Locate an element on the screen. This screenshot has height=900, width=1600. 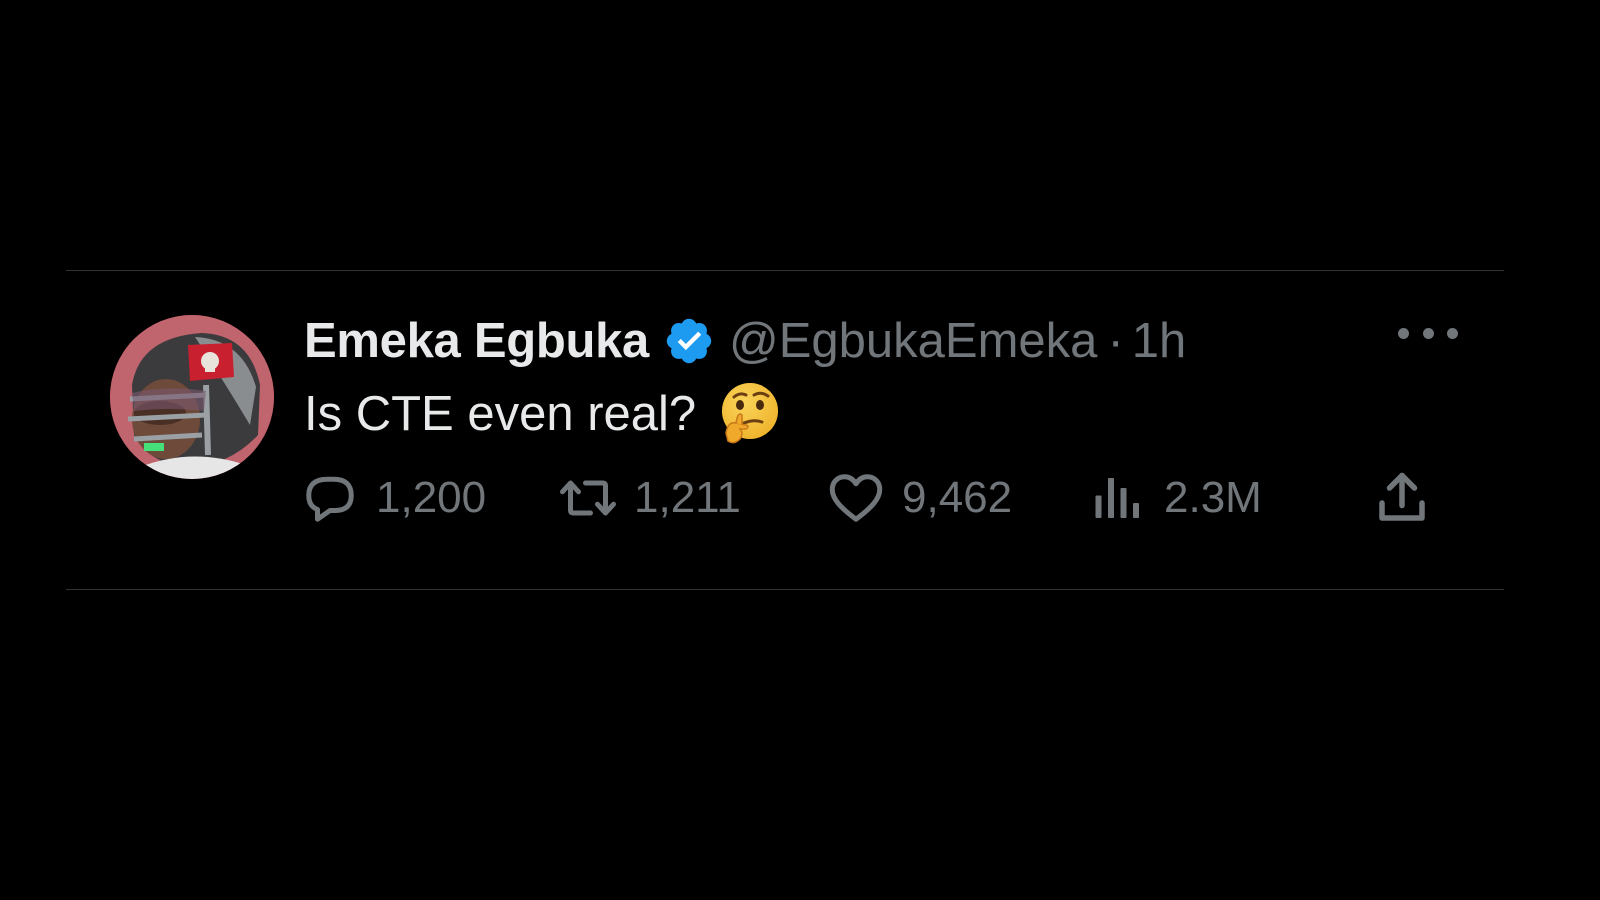
tweet-text: Is CTE even real? is located at coordinates (500, 414).